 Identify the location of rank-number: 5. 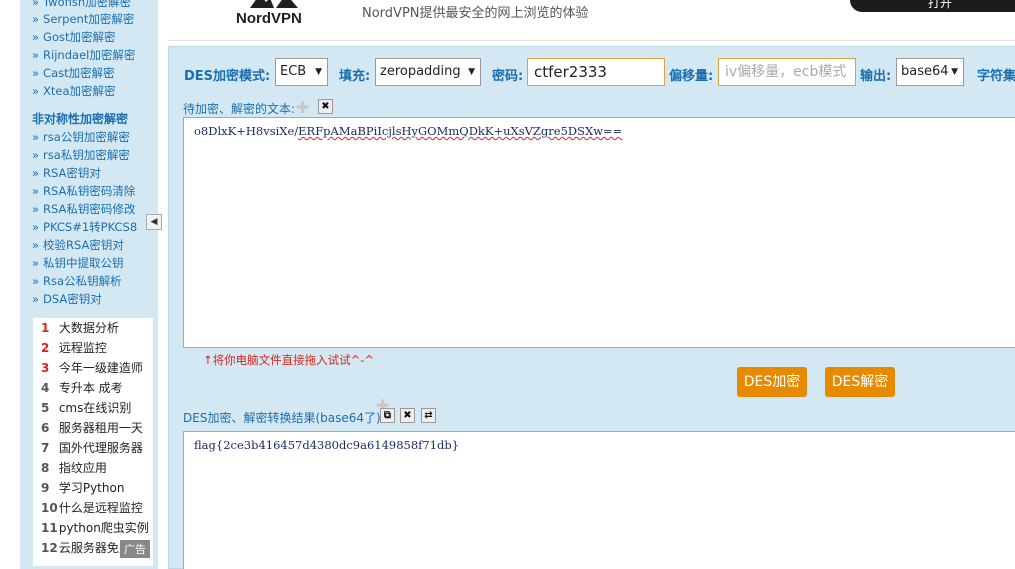
(45, 408).